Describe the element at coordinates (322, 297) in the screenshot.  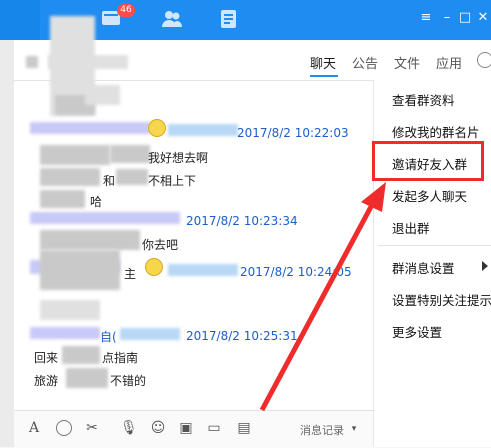
I see `annotation-arrow` at that location.